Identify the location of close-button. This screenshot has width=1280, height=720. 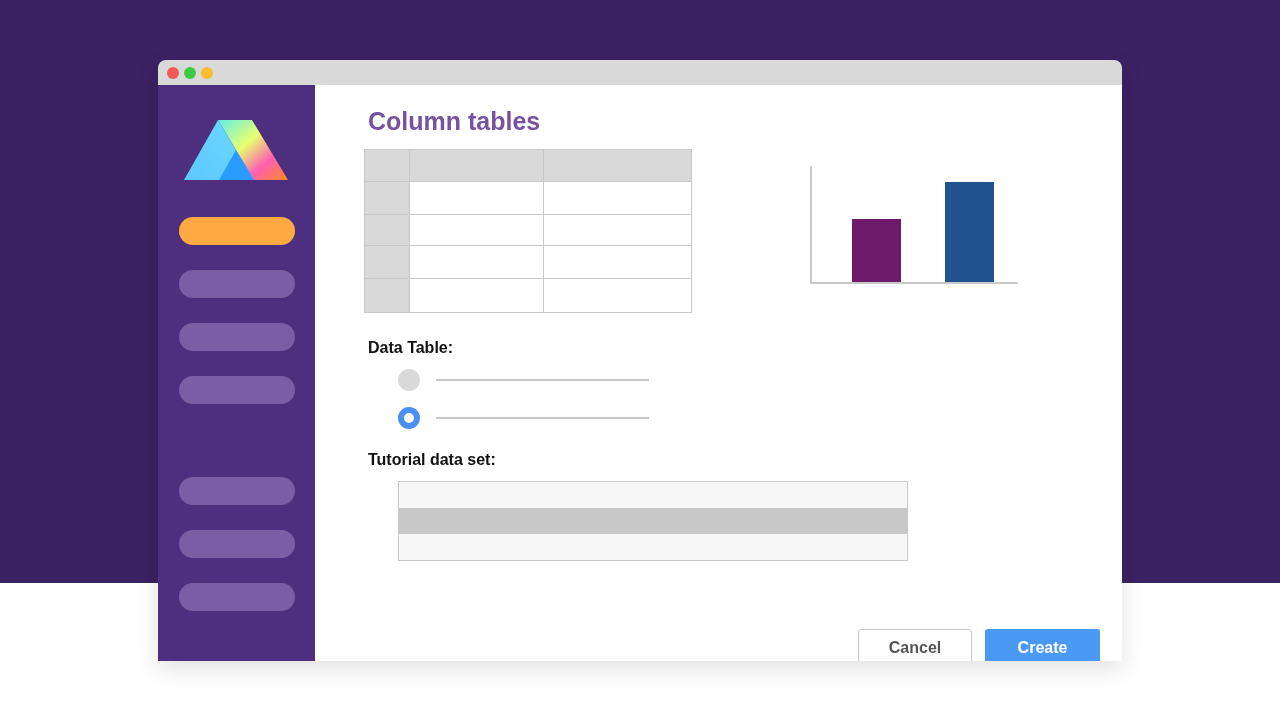
(173, 72).